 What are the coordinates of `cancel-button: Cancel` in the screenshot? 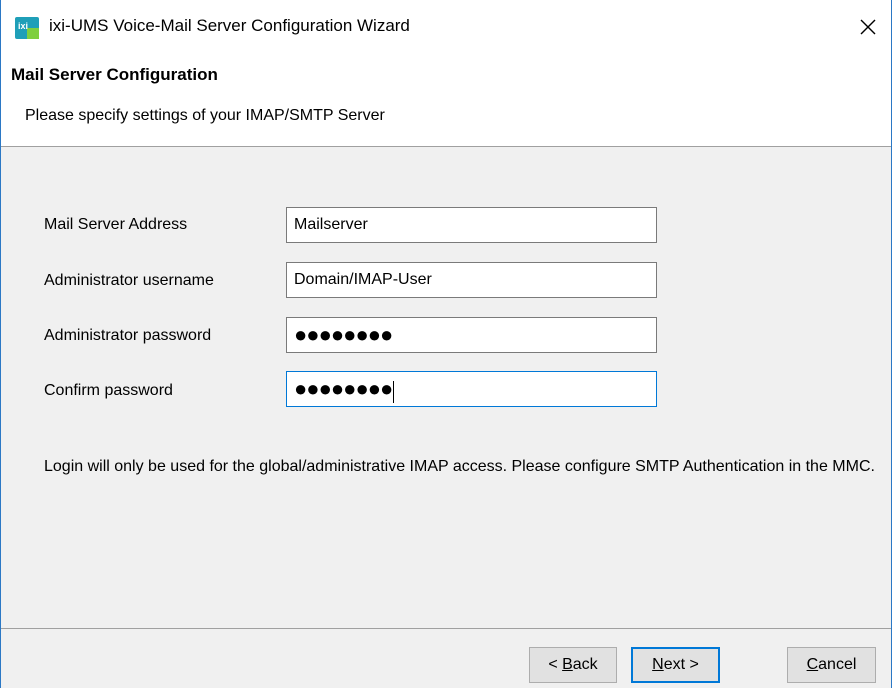 It's located at (831, 665).